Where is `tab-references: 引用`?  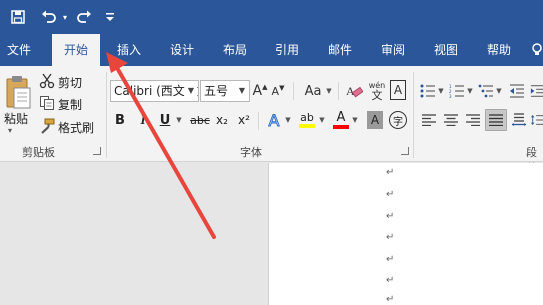 tab-references: 引用 is located at coordinates (287, 50).